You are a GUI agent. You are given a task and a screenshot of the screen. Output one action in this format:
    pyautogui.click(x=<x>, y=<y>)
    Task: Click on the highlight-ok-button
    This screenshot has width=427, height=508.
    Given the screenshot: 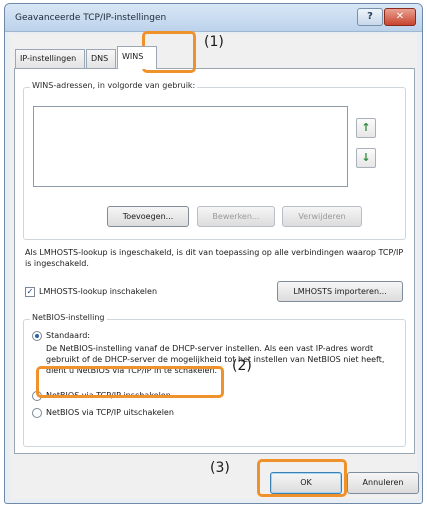 What is the action you would take?
    pyautogui.click(x=302, y=478)
    